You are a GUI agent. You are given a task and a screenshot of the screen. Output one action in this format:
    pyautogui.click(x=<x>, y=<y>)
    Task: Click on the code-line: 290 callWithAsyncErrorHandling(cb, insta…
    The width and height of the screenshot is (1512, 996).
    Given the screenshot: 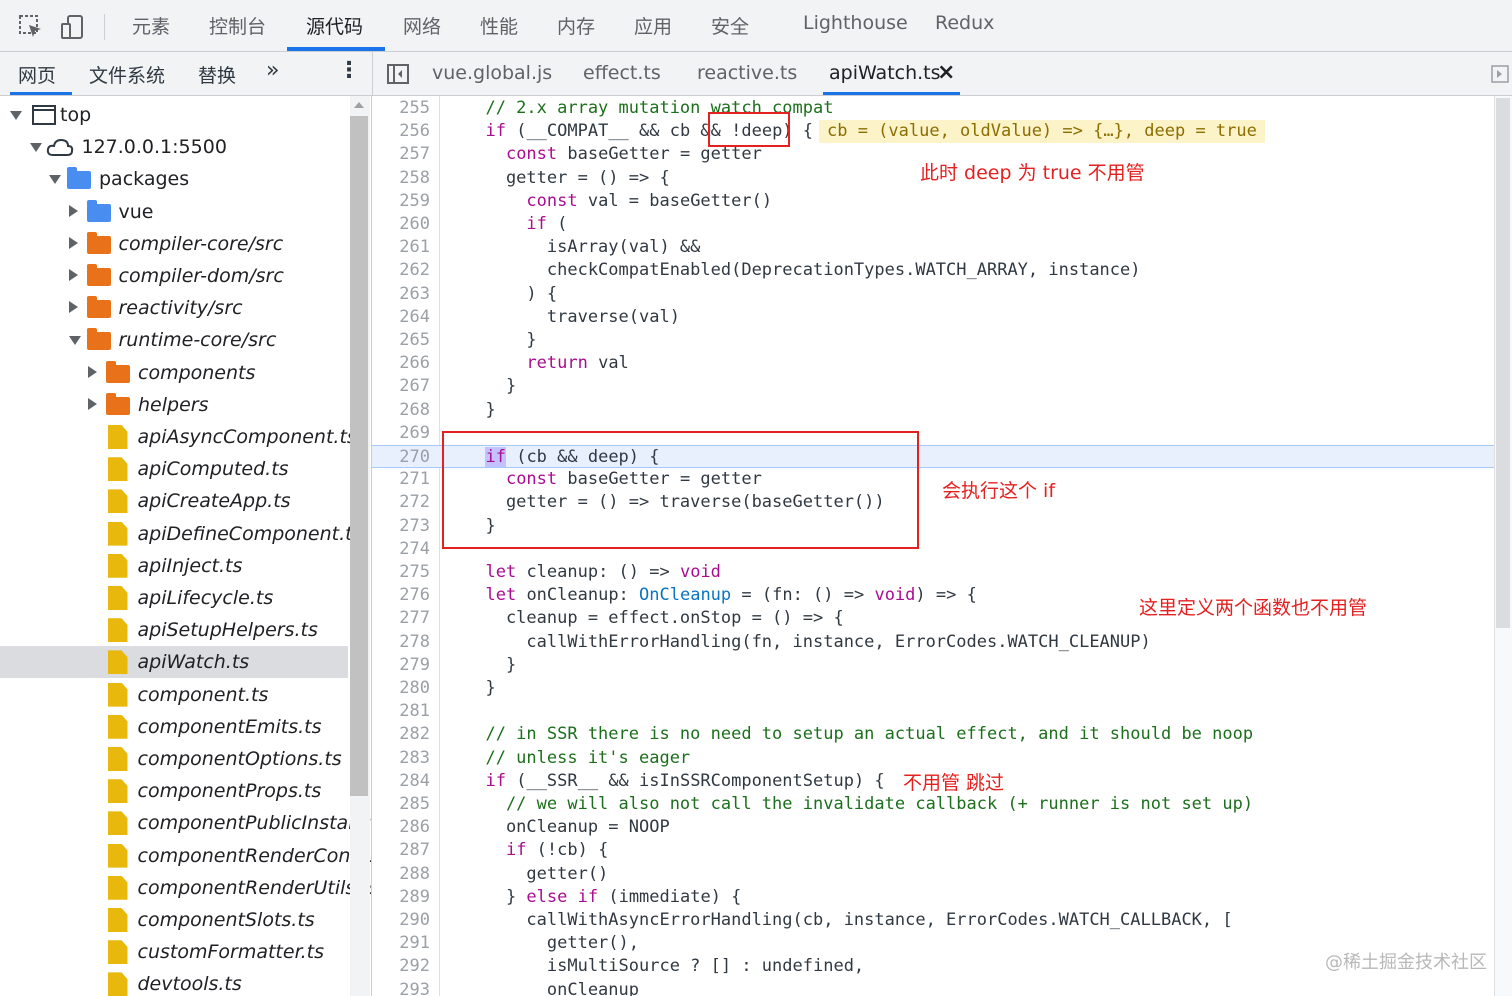 What is the action you would take?
    pyautogui.click(x=942, y=920)
    